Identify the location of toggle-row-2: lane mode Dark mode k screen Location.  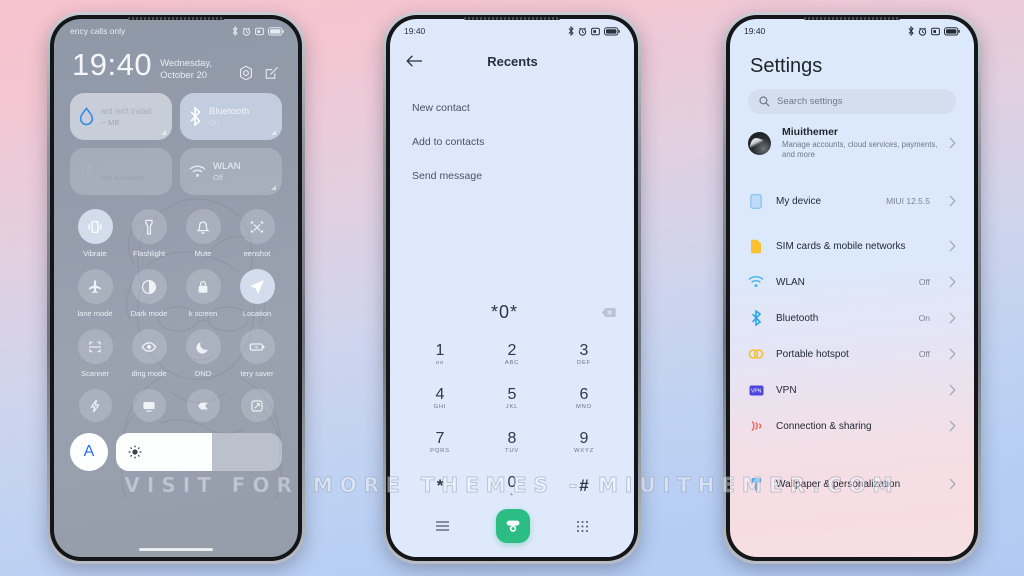
(176, 293).